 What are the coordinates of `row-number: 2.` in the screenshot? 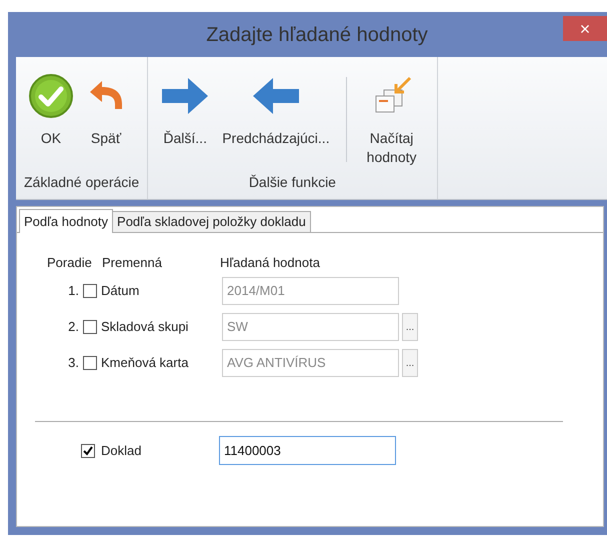 It's located at (73, 327).